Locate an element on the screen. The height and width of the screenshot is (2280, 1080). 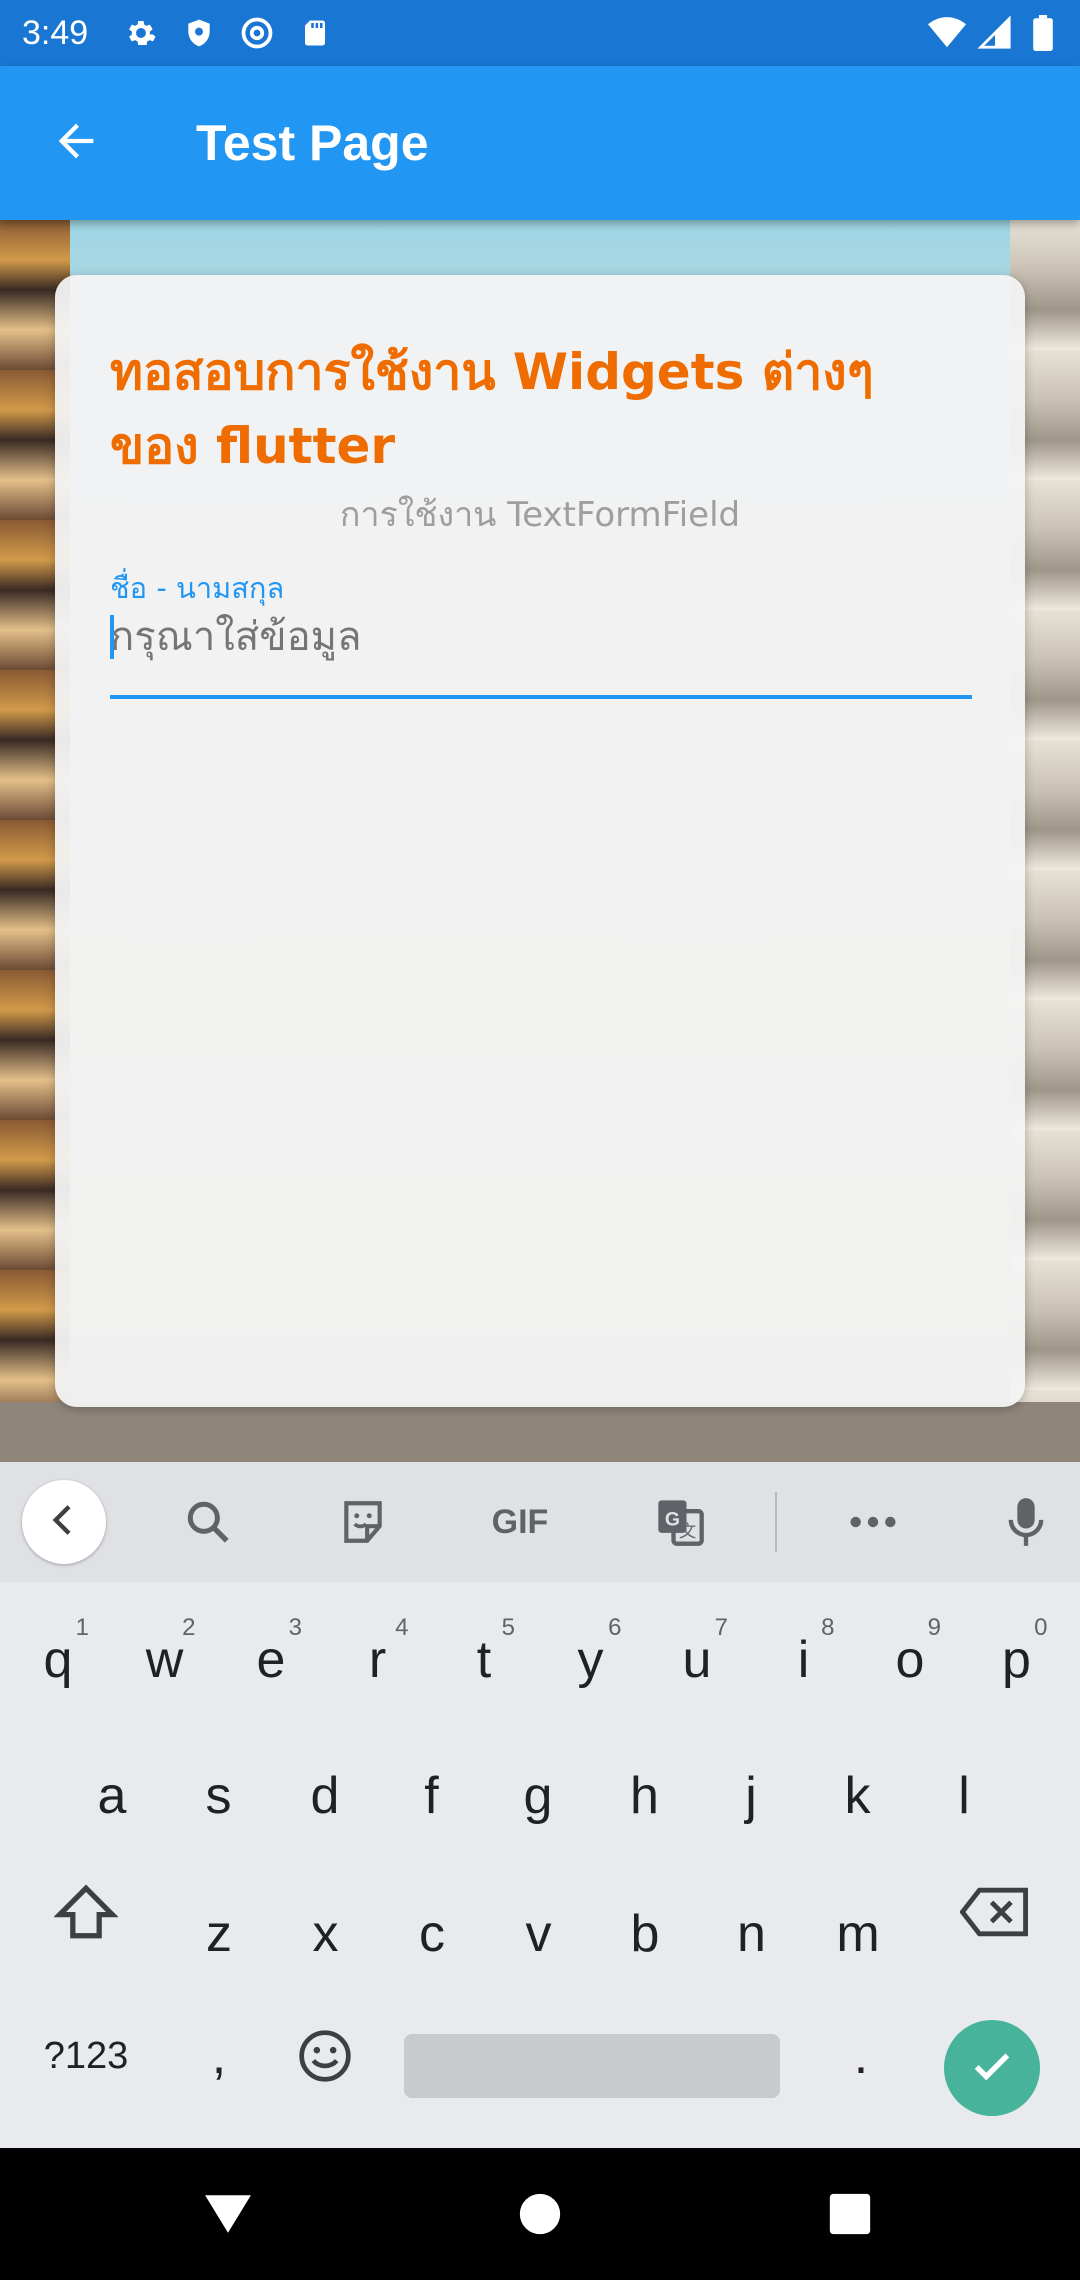
wifi-icon is located at coordinates (947, 33).